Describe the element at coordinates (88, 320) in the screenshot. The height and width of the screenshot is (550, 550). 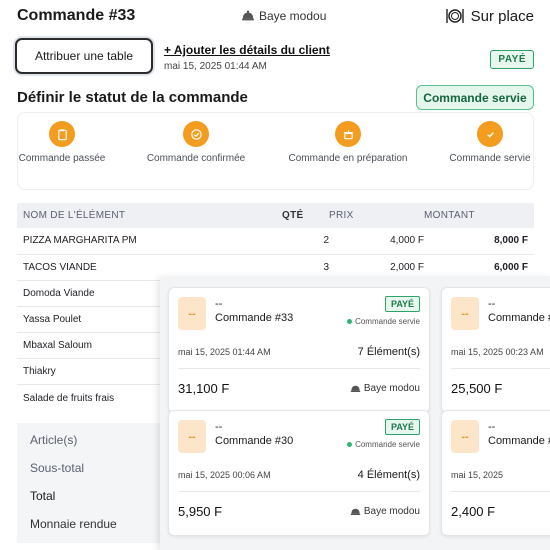
I see `list-item: Yassa Poulet` at that location.